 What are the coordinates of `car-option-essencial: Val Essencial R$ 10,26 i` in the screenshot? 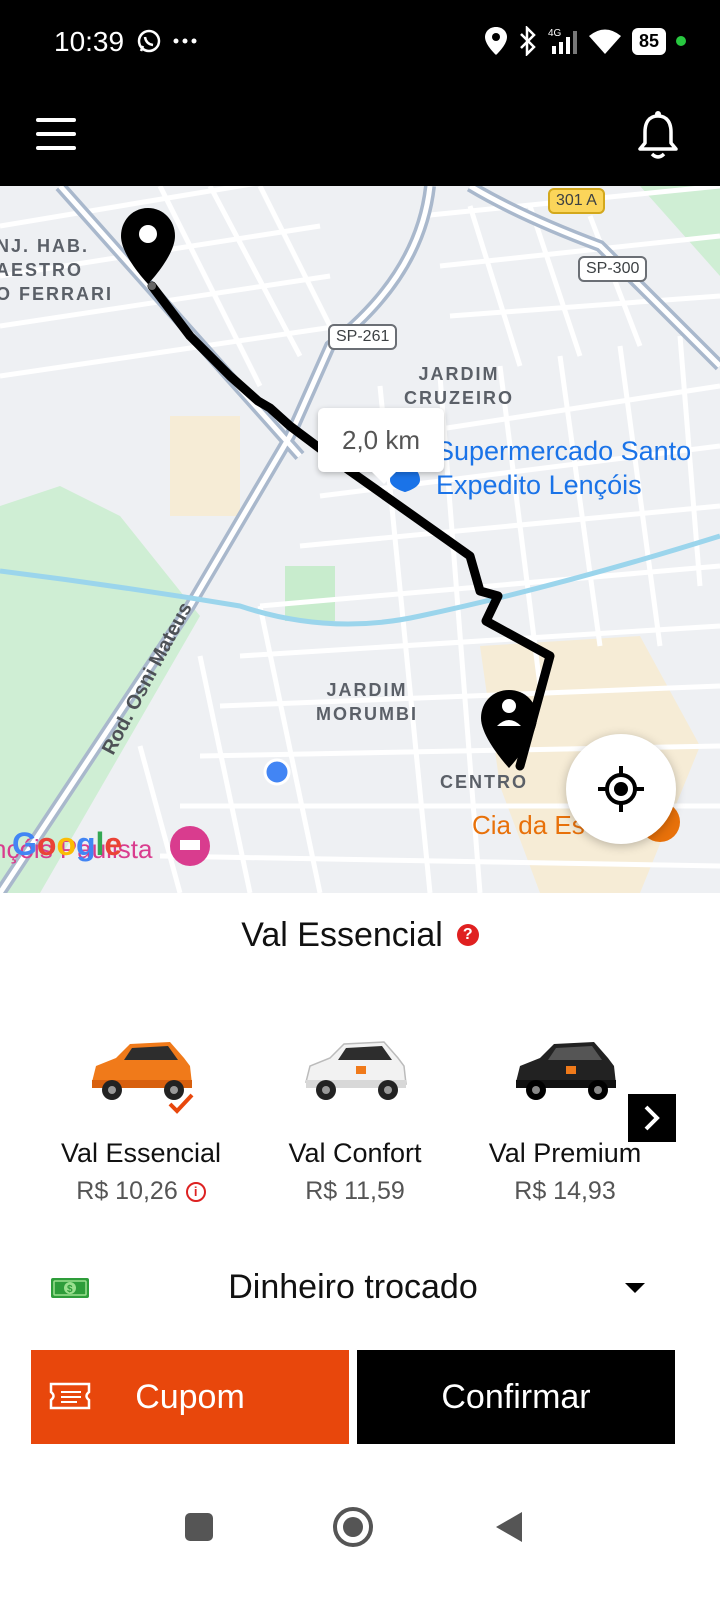 It's located at (141, 1130).